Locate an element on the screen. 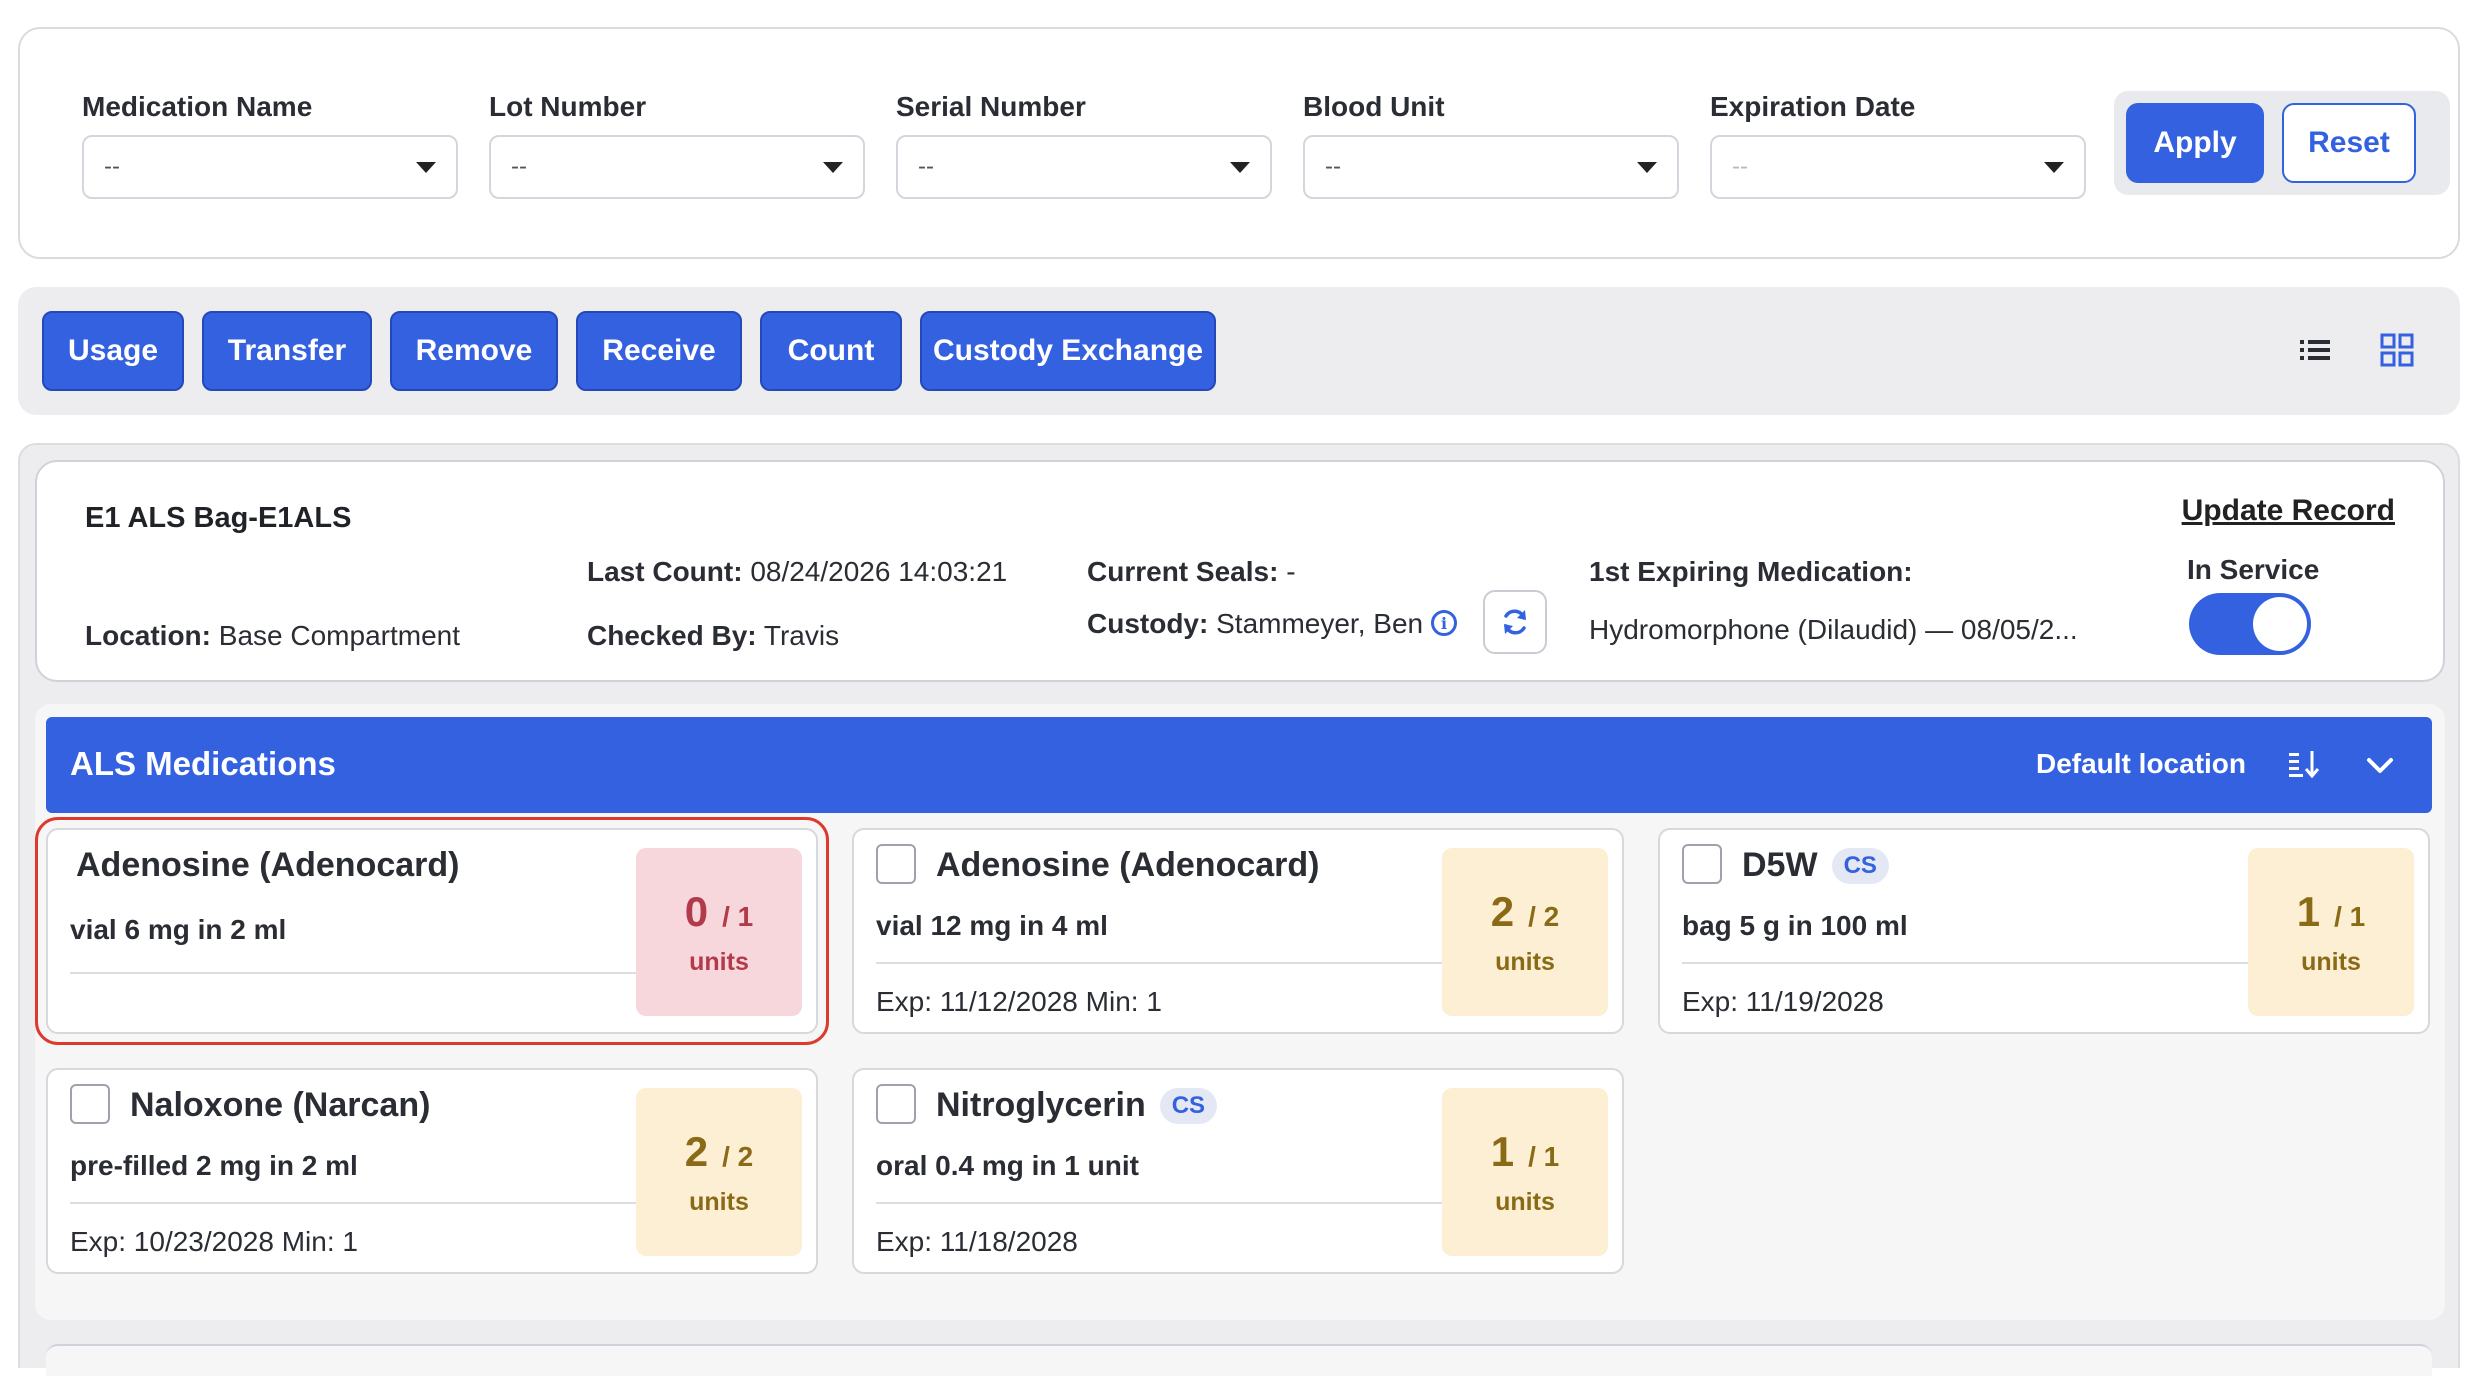 The height and width of the screenshot is (1376, 2480). grid-view-icon is located at coordinates (2397, 350).